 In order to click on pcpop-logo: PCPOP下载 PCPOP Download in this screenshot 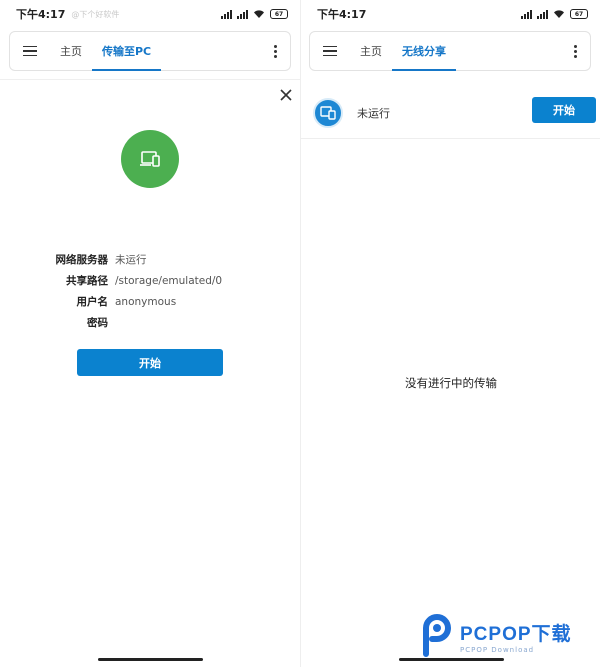, I will do `click(495, 636)`.